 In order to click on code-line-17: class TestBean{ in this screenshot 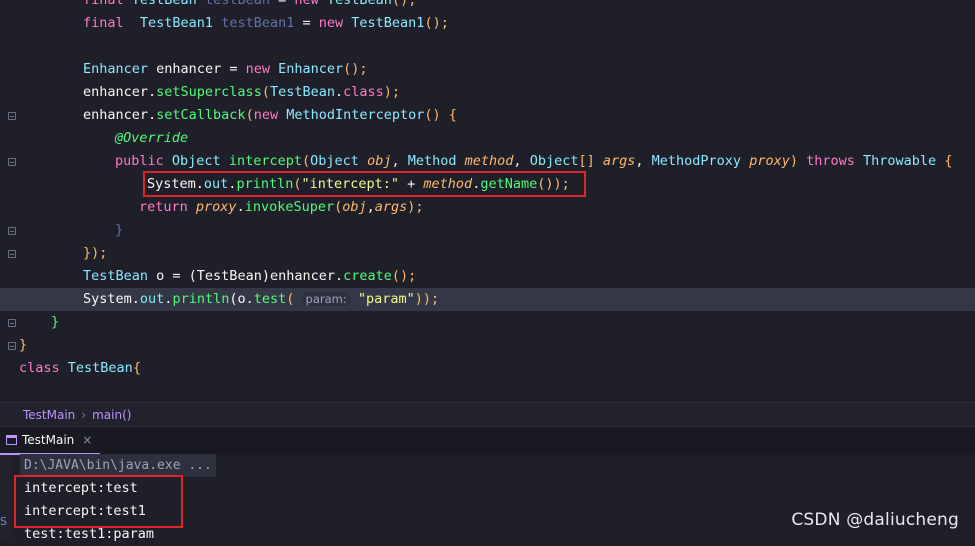, I will do `click(80, 368)`.